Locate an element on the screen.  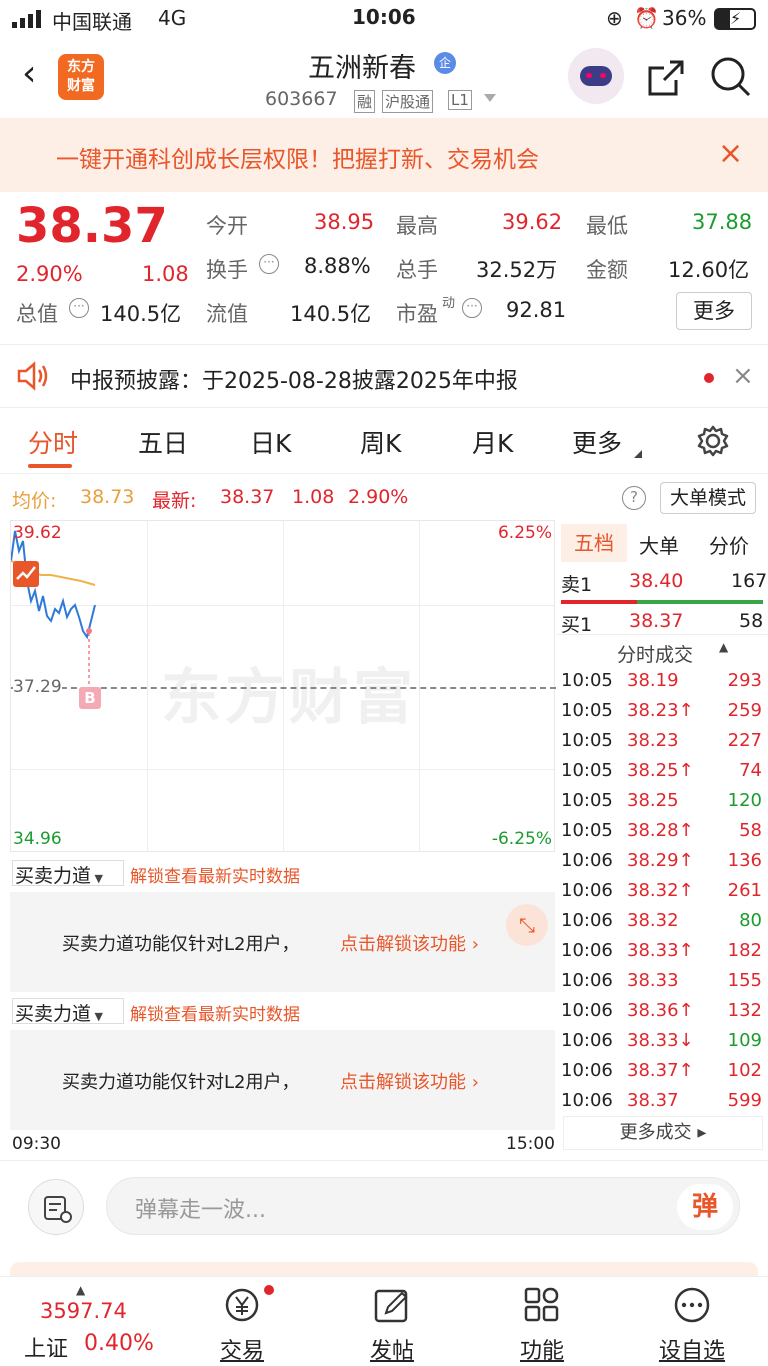
high-label: 最高 is located at coordinates (417, 226).